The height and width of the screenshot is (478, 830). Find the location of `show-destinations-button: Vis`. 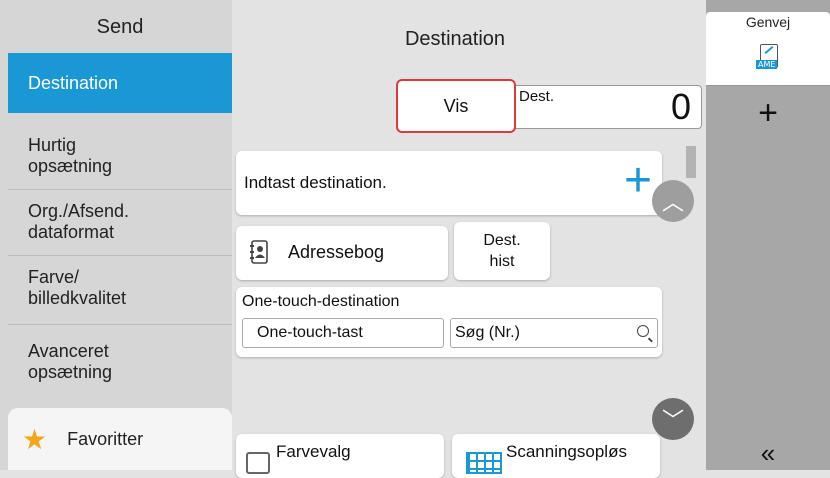

show-destinations-button: Vis is located at coordinates (456, 106).